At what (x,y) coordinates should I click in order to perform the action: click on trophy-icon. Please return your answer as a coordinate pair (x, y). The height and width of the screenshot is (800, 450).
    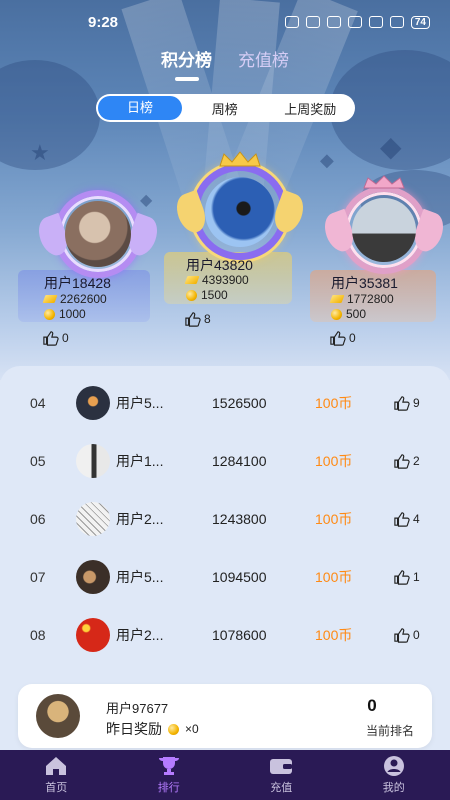
    Looking at the image, I should click on (168, 766).